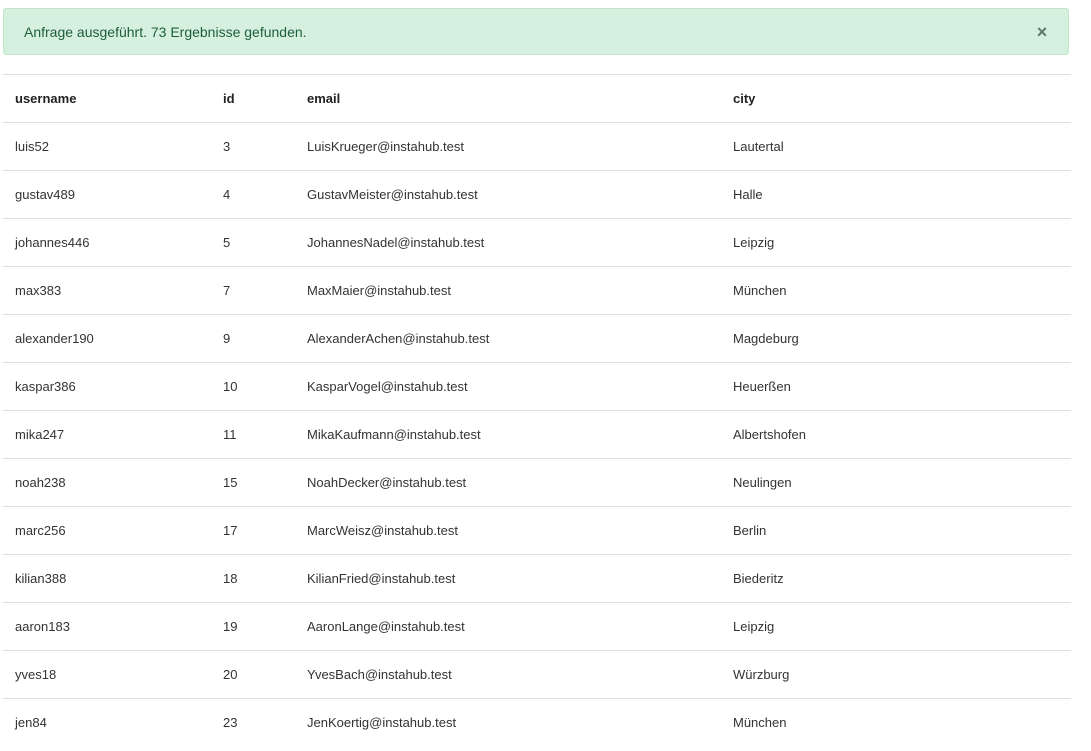 Image resolution: width=1091 pixels, height=751 pixels. Describe the element at coordinates (107, 530) in the screenshot. I see `cell-username: marc256` at that location.